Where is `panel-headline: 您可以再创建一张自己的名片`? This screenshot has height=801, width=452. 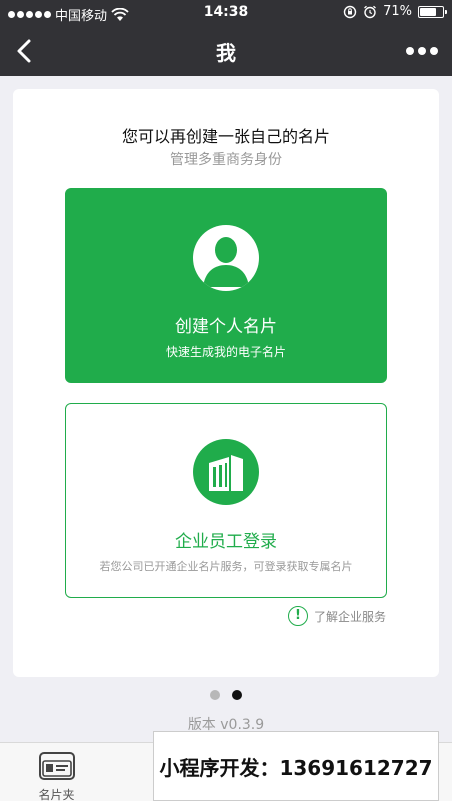
panel-headline: 您可以再创建一张自己的名片 is located at coordinates (225, 136).